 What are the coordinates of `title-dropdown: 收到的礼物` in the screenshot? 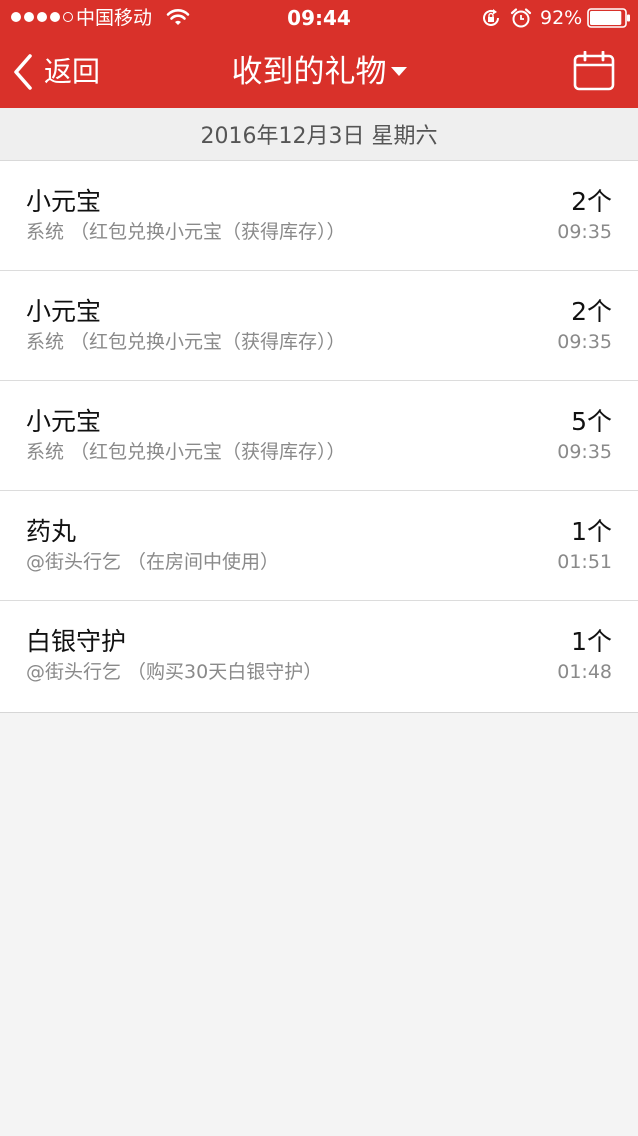 It's located at (319, 72).